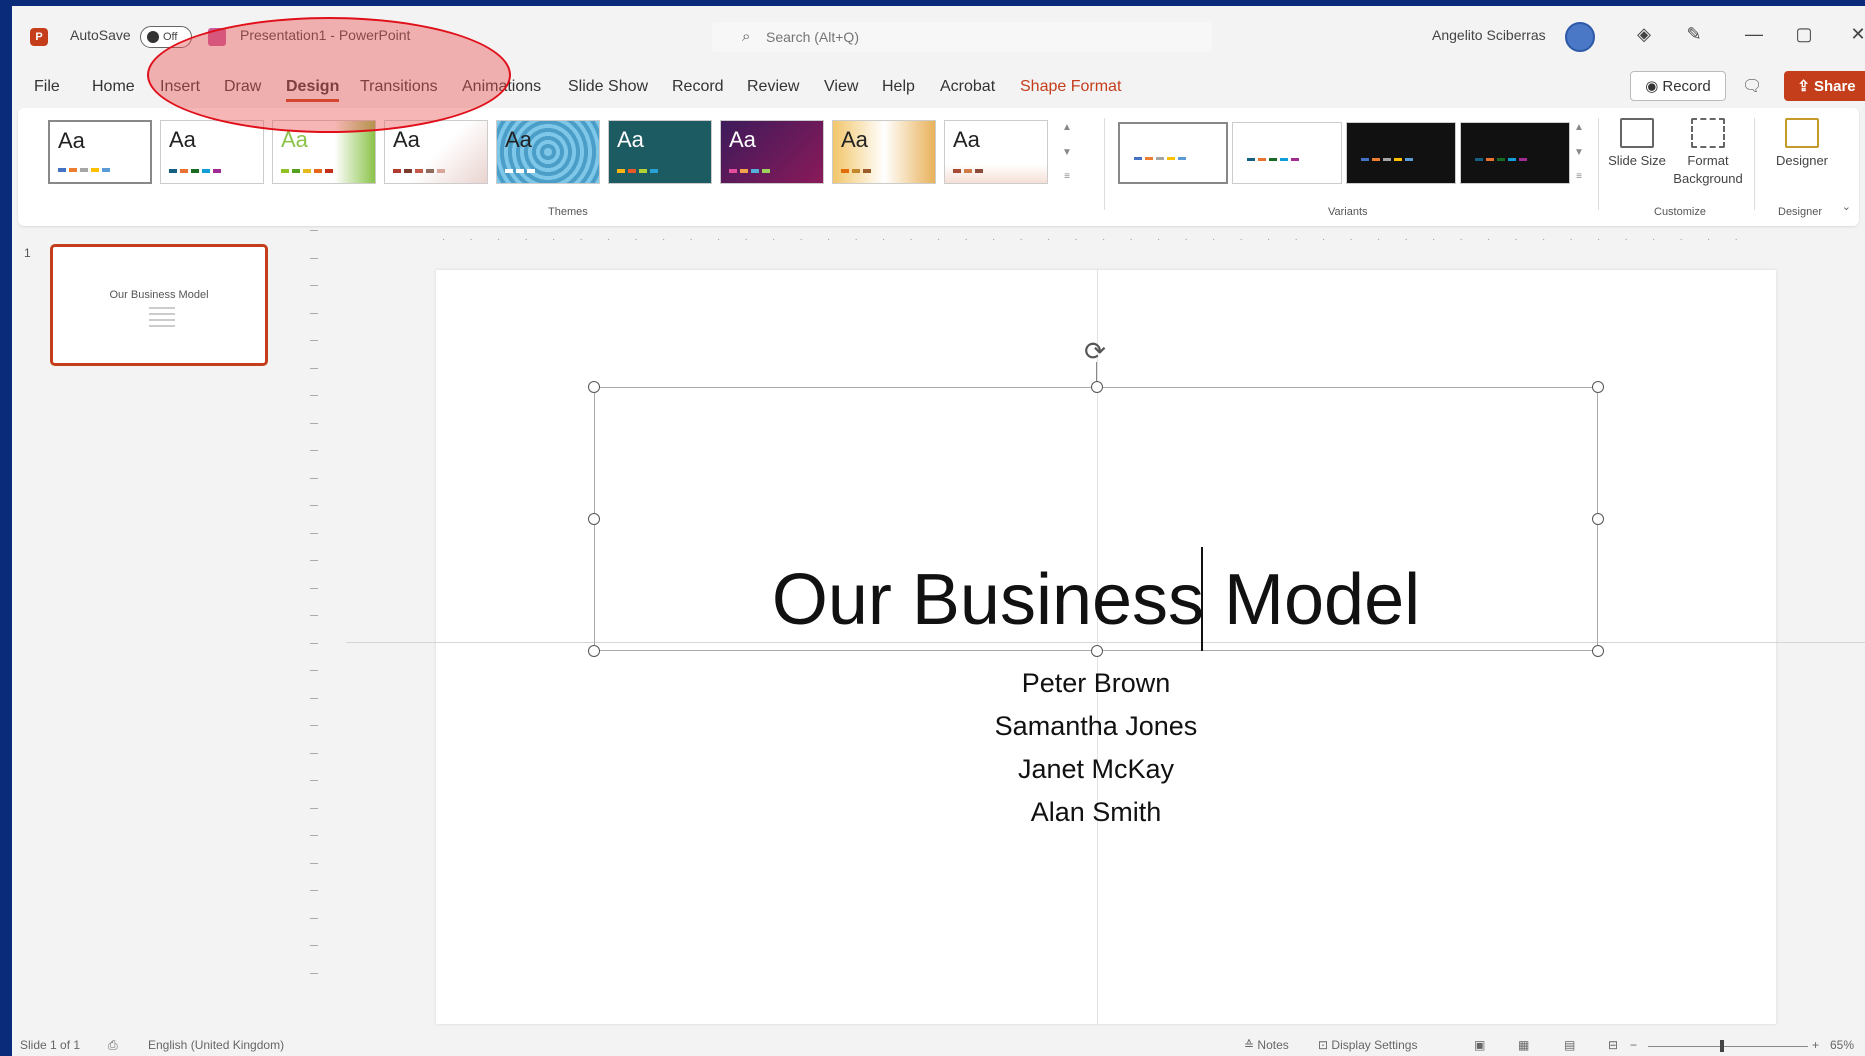 This screenshot has width=1865, height=1056. Describe the element at coordinates (1367, 1045) in the screenshot. I see `display-settings-button: ⊡ Display Settings` at that location.